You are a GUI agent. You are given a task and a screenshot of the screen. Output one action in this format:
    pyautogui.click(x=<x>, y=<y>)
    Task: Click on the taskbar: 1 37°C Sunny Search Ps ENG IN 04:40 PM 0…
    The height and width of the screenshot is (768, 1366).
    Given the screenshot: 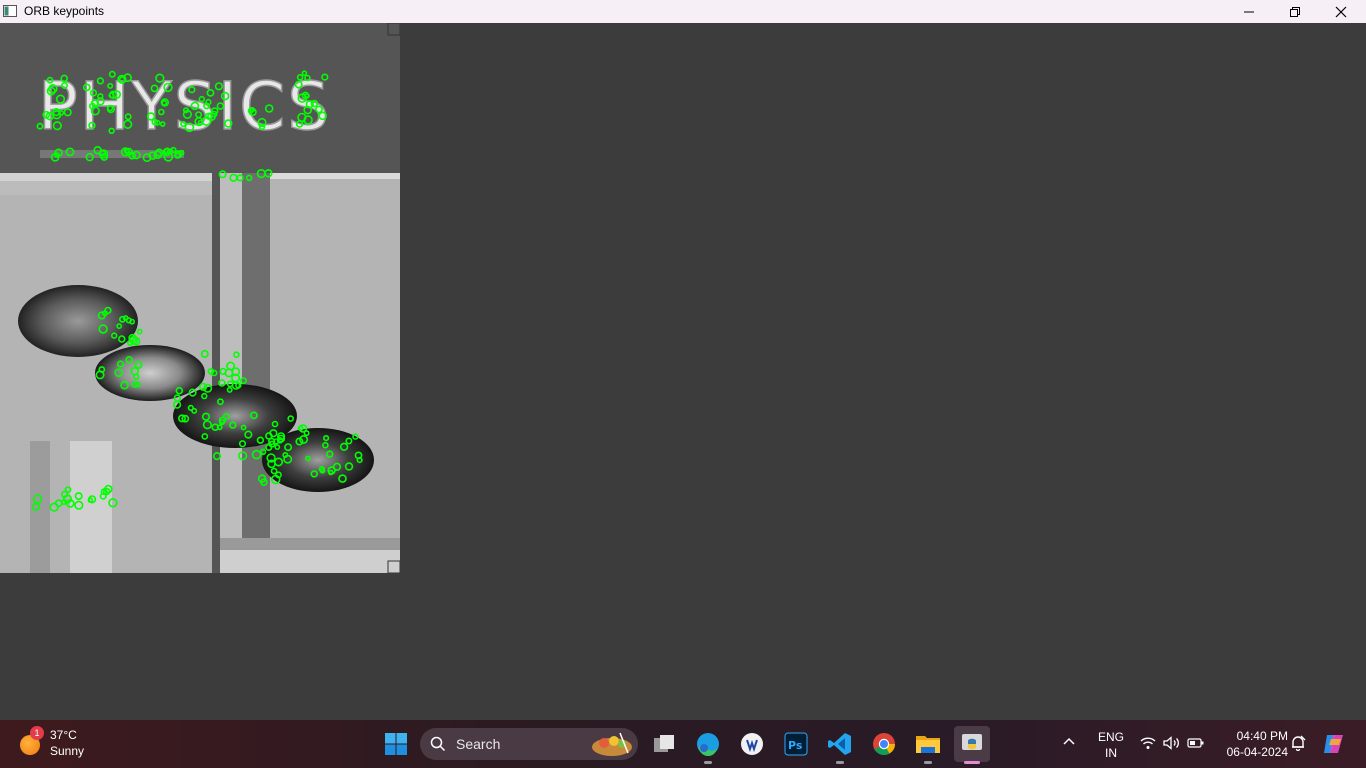 What is the action you would take?
    pyautogui.click(x=683, y=744)
    